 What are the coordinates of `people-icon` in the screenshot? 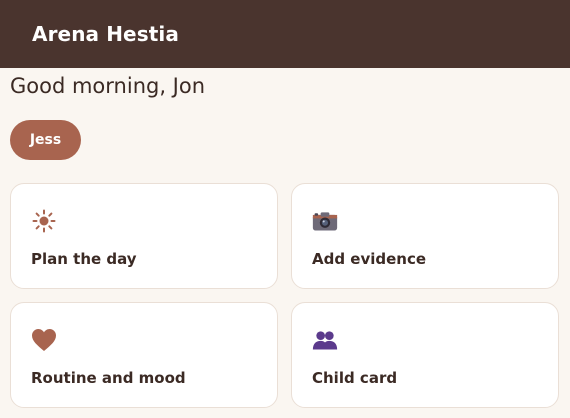 It's located at (325, 340).